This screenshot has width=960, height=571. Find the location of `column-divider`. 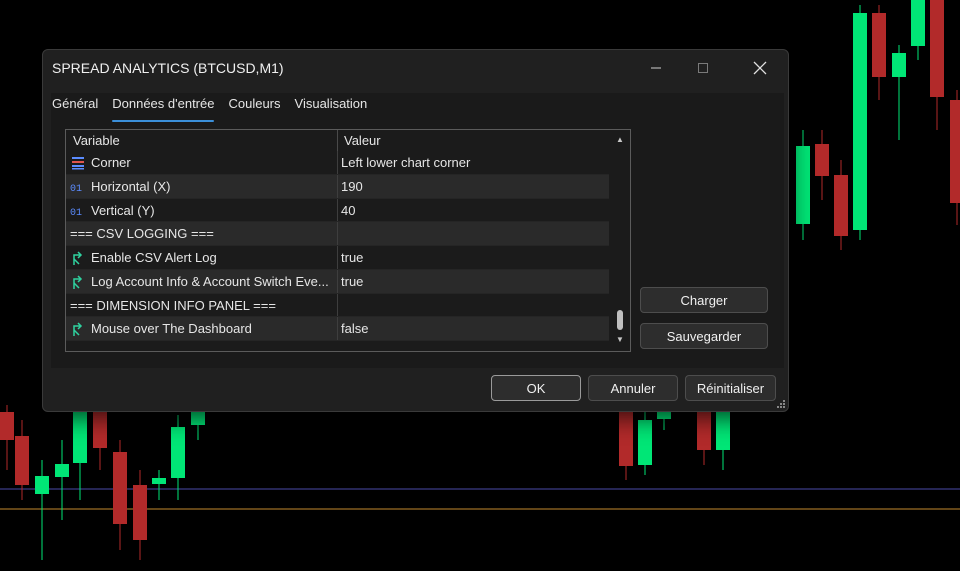

column-divider is located at coordinates (337, 140).